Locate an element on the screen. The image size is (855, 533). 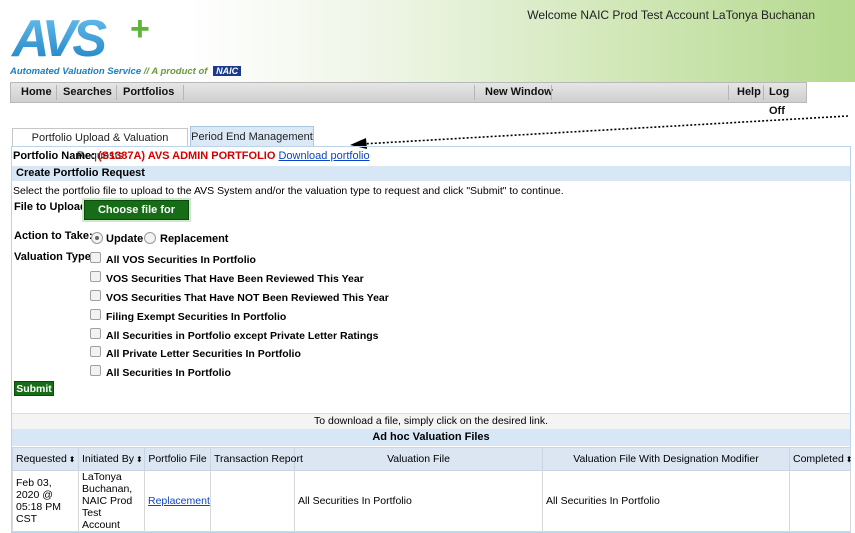
update-label: Update is located at coordinates (125, 239).